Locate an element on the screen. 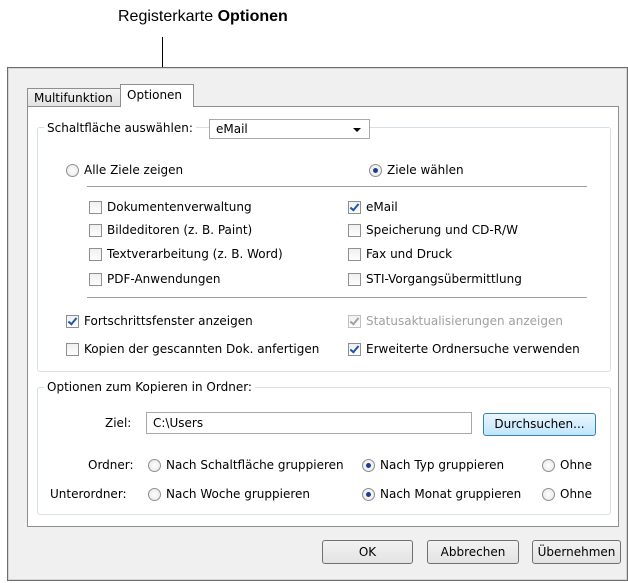 This screenshot has width=628, height=583. tab-multifunktion: Multifunktion is located at coordinates (74, 97).